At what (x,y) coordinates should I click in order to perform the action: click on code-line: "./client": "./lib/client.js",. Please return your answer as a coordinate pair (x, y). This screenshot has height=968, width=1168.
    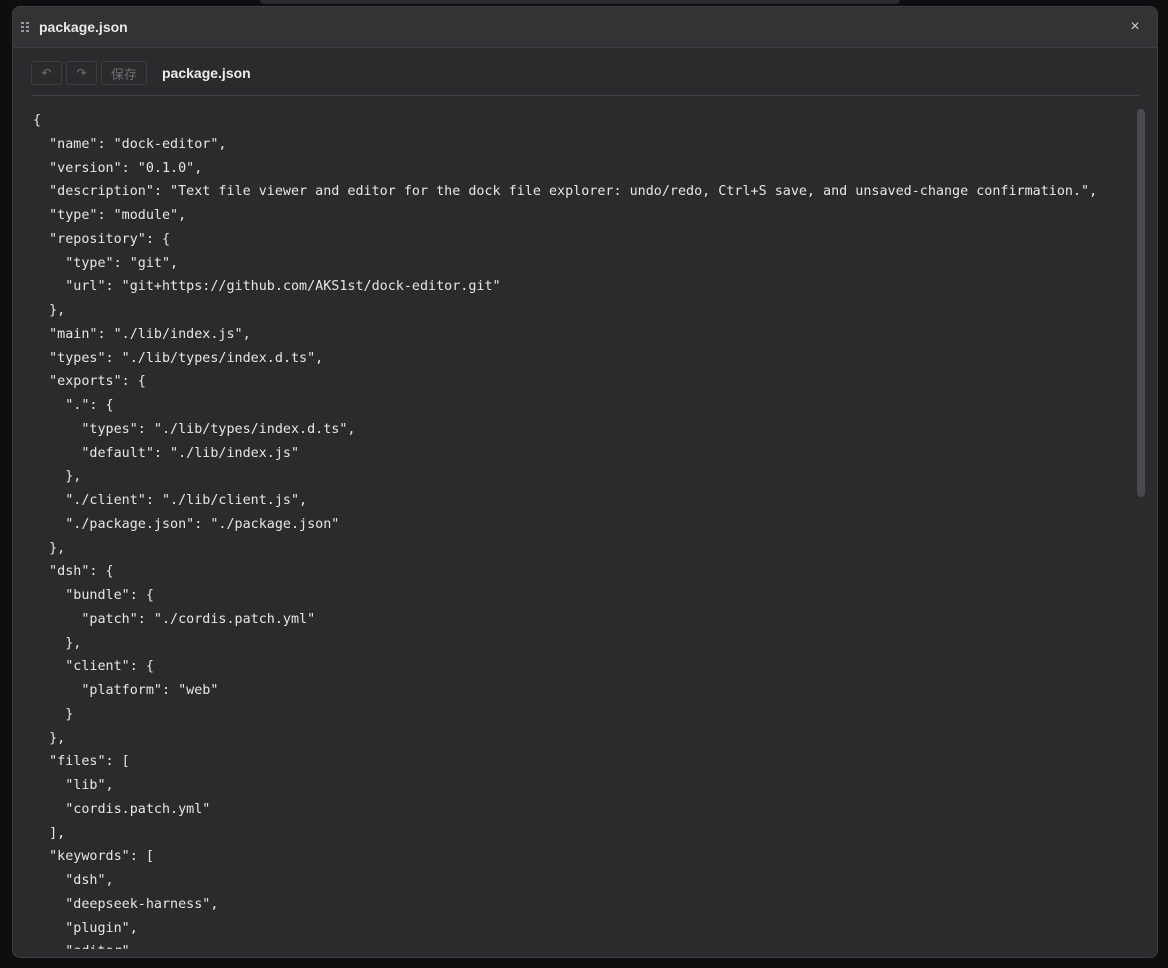
    Looking at the image, I should click on (170, 500).